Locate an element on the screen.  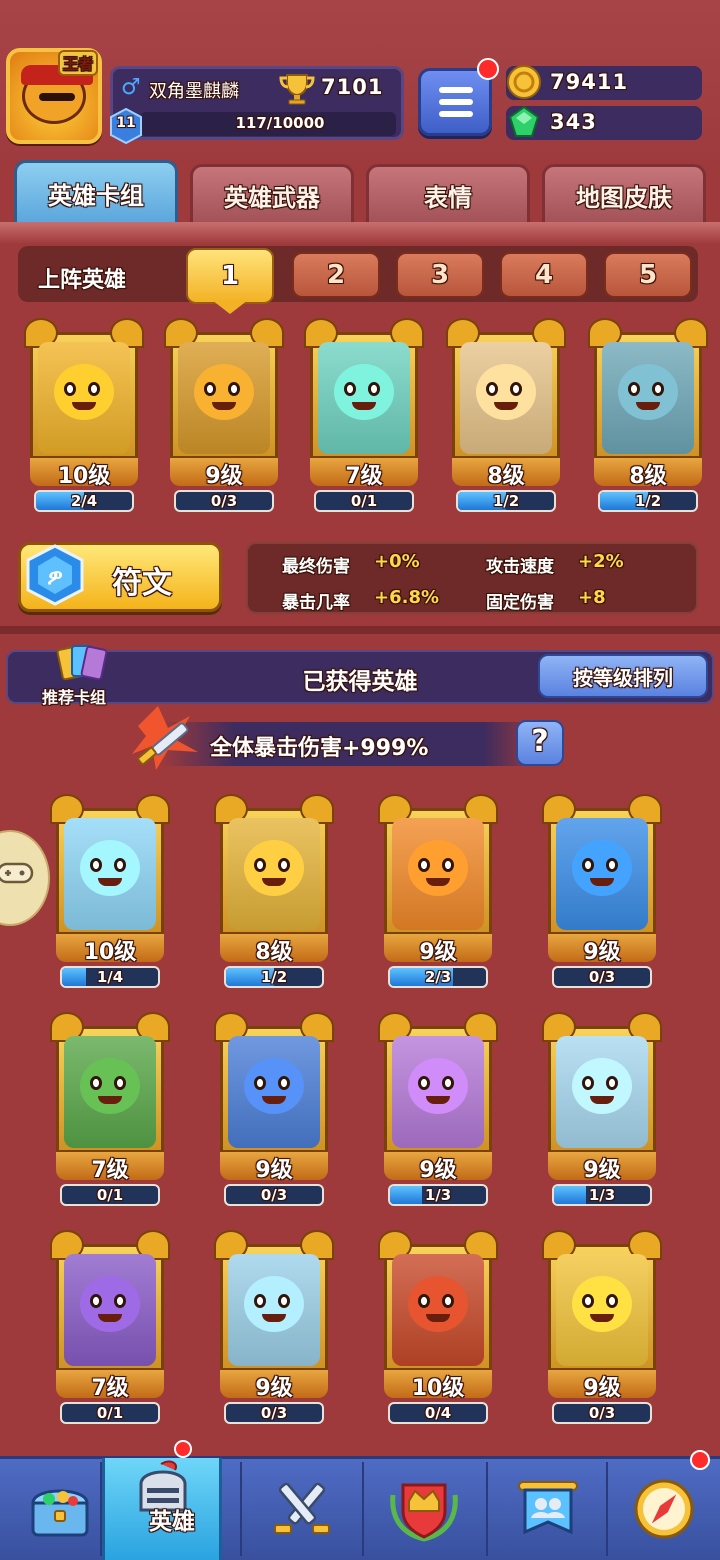
nav-explore is located at coordinates (662, 1509).